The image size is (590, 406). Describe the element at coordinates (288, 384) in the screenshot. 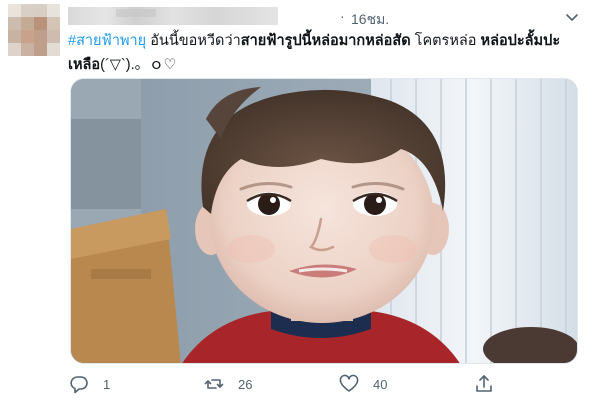

I see `tweet-actions: 1 26 40` at that location.